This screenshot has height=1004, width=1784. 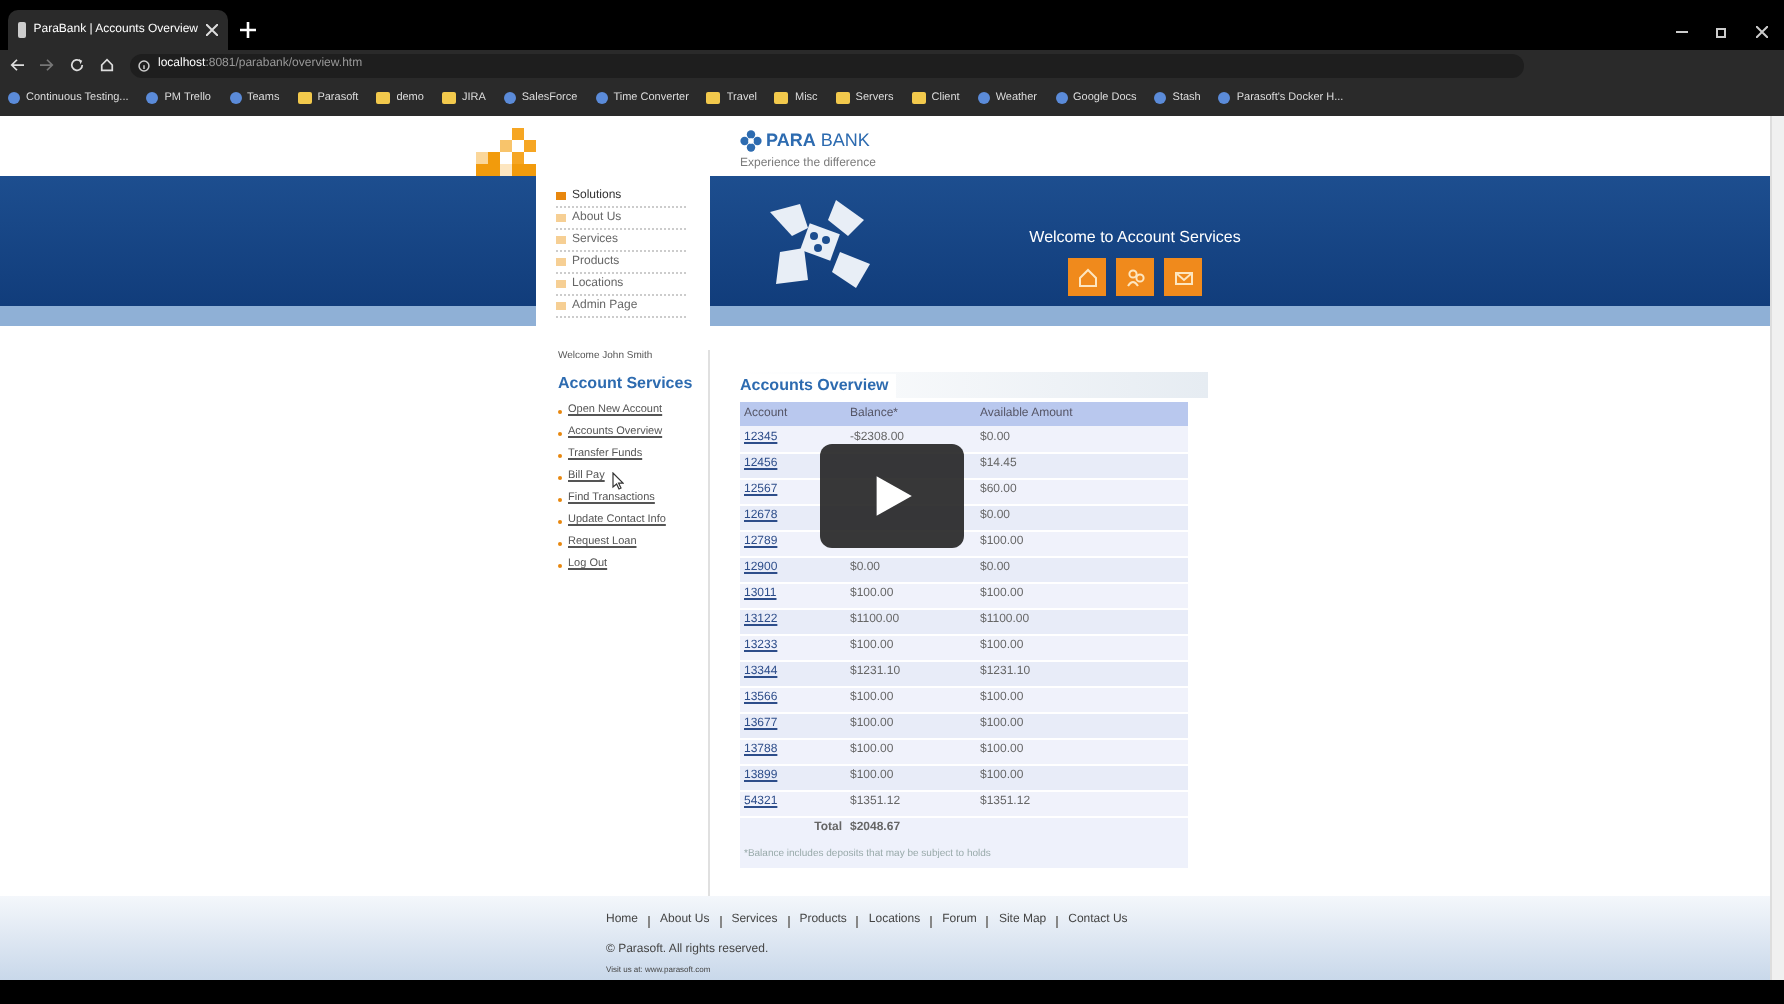 What do you see at coordinates (17, 65) in the screenshot?
I see `back-icon` at bounding box center [17, 65].